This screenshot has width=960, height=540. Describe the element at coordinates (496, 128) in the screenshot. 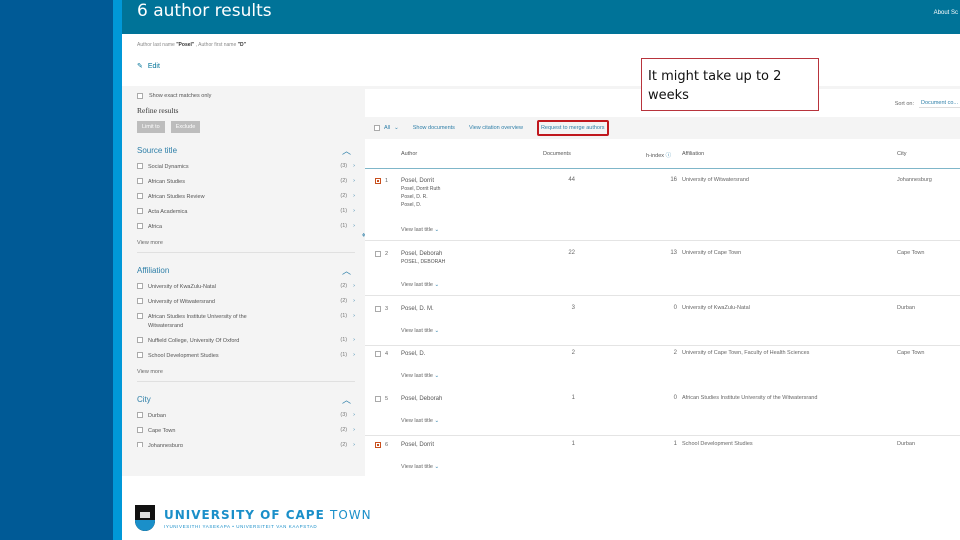

I see `view-citation-overview-link: View citation overview` at that location.